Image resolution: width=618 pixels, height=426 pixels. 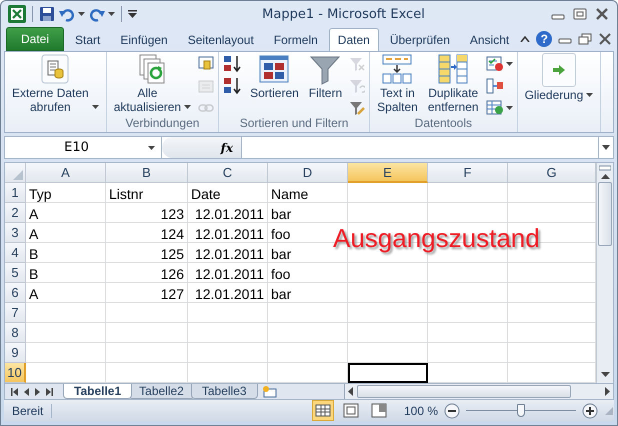 I want to click on ribbon-tab: Ansicht, so click(x=489, y=40).